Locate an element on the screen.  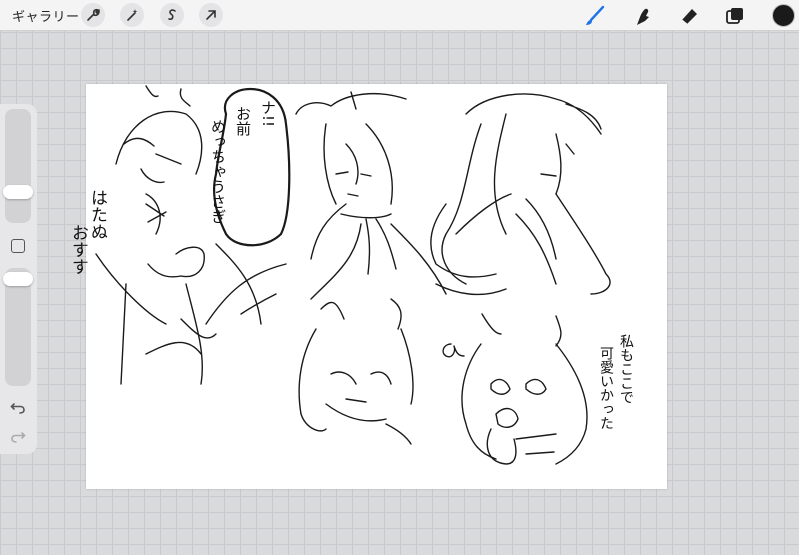
actions-button is located at coordinates (93, 15).